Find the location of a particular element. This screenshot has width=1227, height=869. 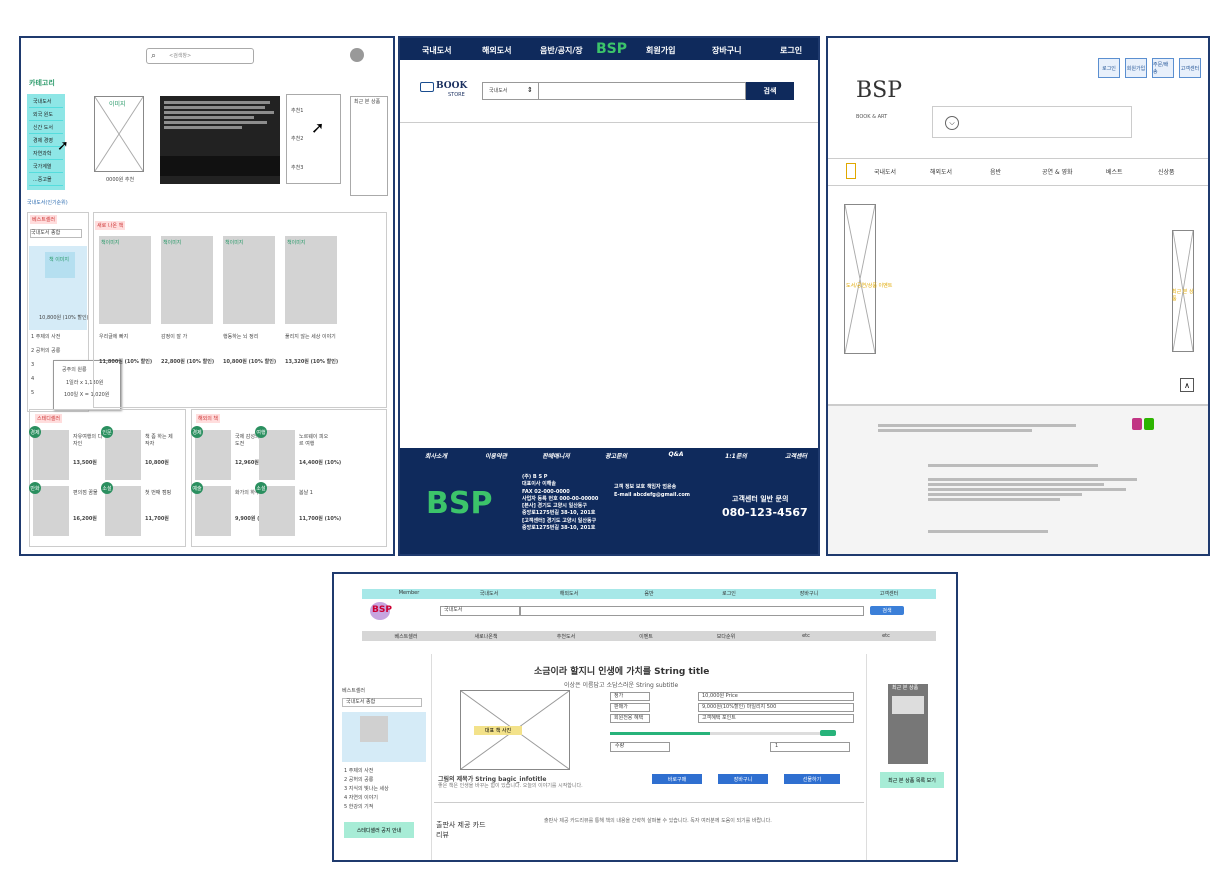

nav-item: 공연 & 영화 is located at coordinates (1057, 171).